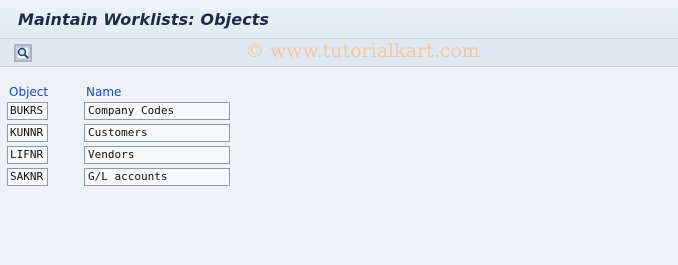  Describe the element at coordinates (27, 155) in the screenshot. I see `object-cell: LIFNR` at that location.